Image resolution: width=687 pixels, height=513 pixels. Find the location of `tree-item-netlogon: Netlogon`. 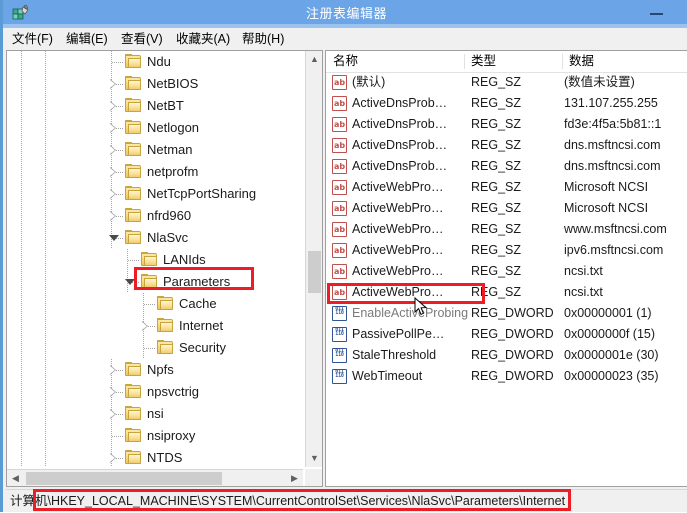

tree-item-netlogon: Netlogon is located at coordinates (155, 128).